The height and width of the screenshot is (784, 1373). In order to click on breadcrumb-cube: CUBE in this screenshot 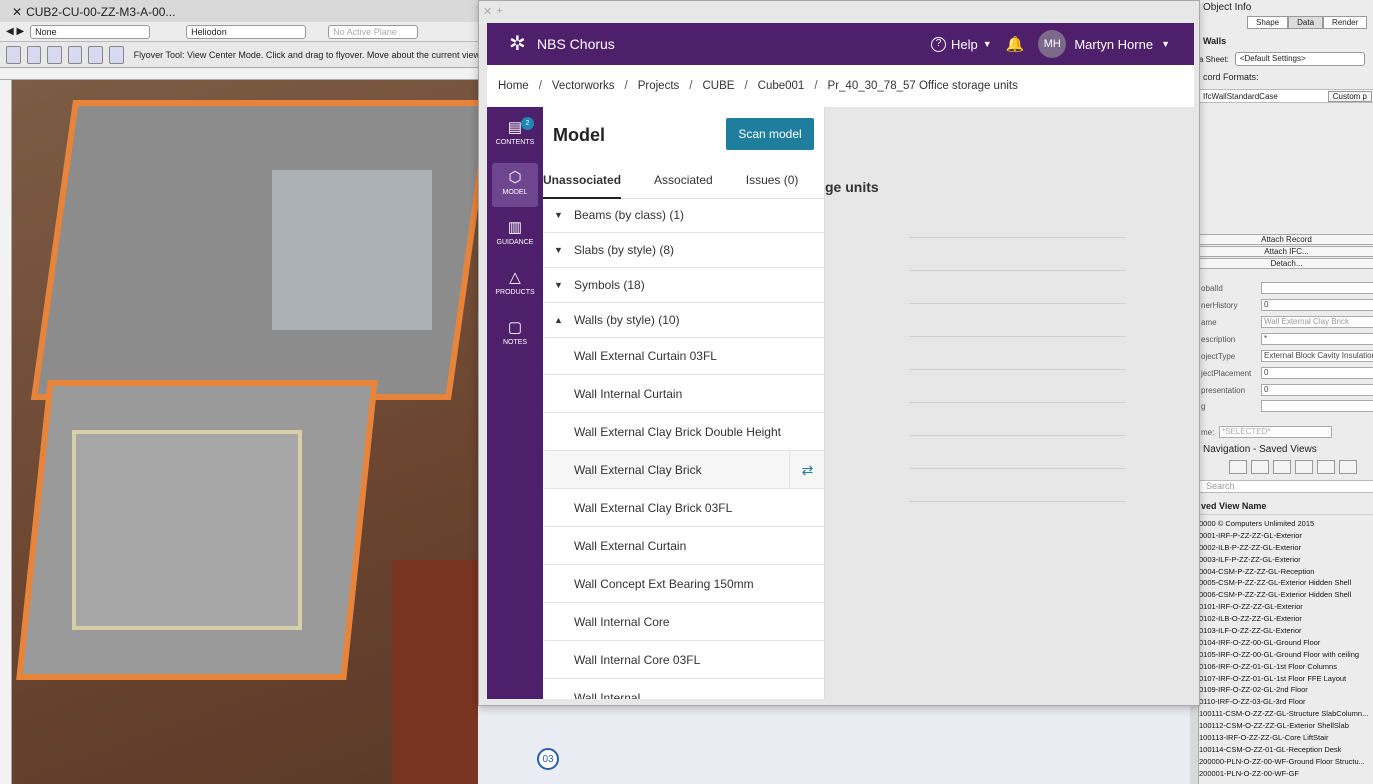, I will do `click(718, 86)`.